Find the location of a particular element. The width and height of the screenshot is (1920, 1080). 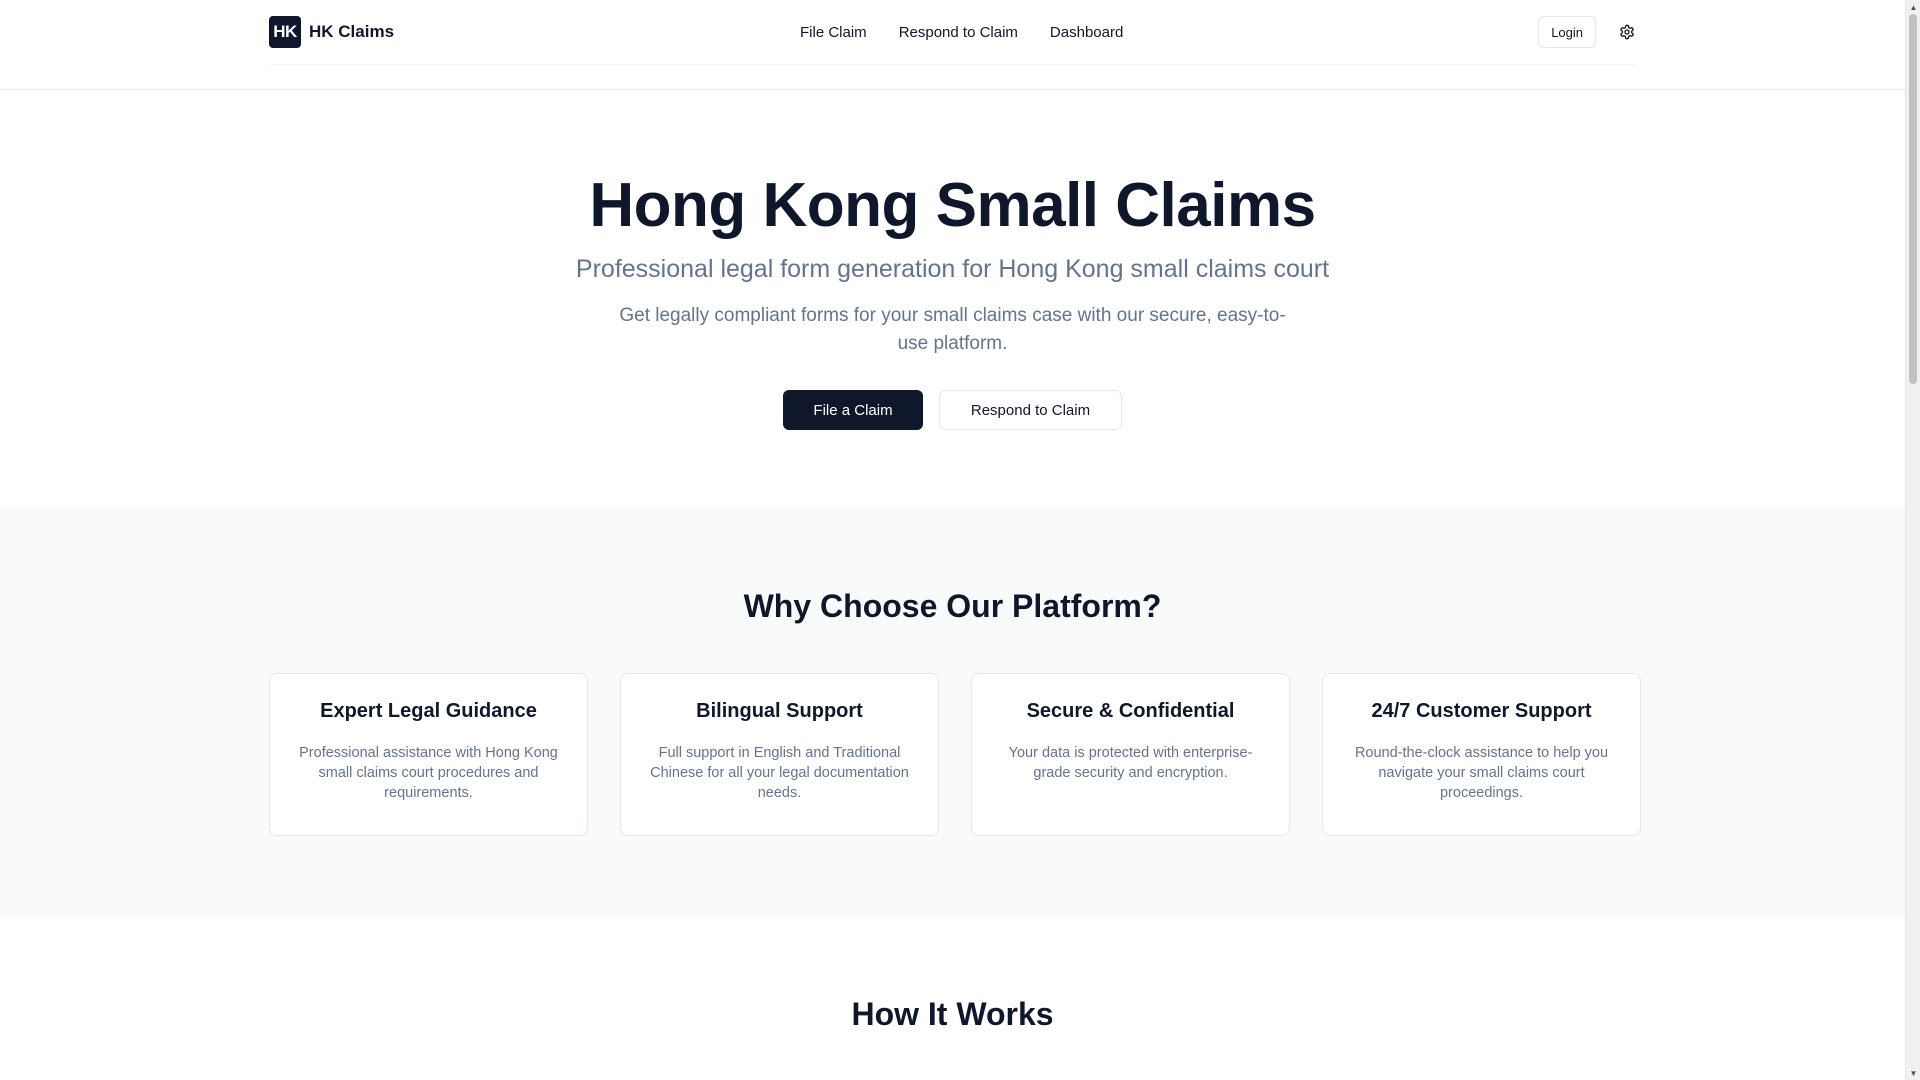

card-title: Expert Legal Guidance is located at coordinates (428, 711).